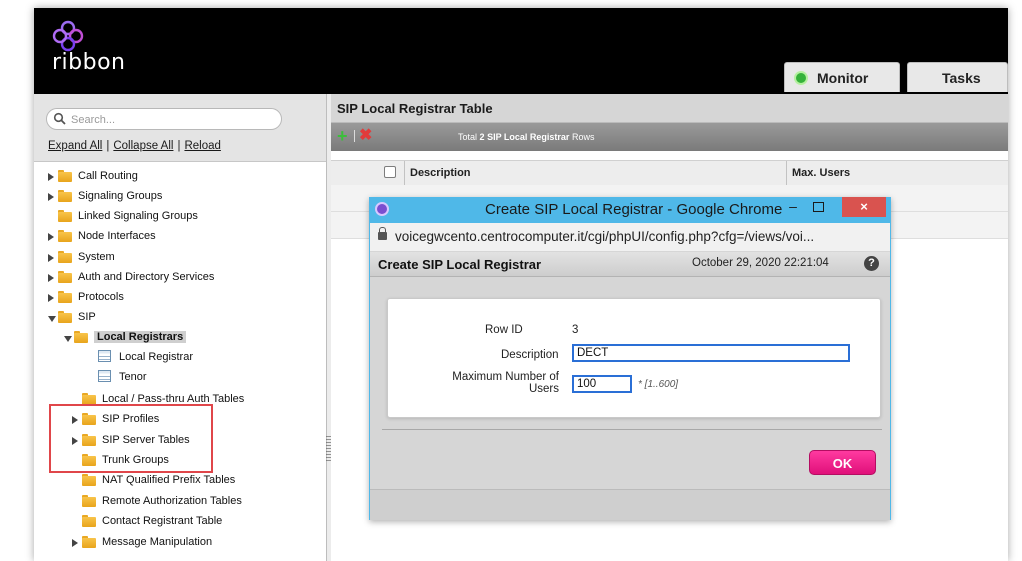  I want to click on tree-links: Expand All | Collapse All | Reload, so click(134, 146).